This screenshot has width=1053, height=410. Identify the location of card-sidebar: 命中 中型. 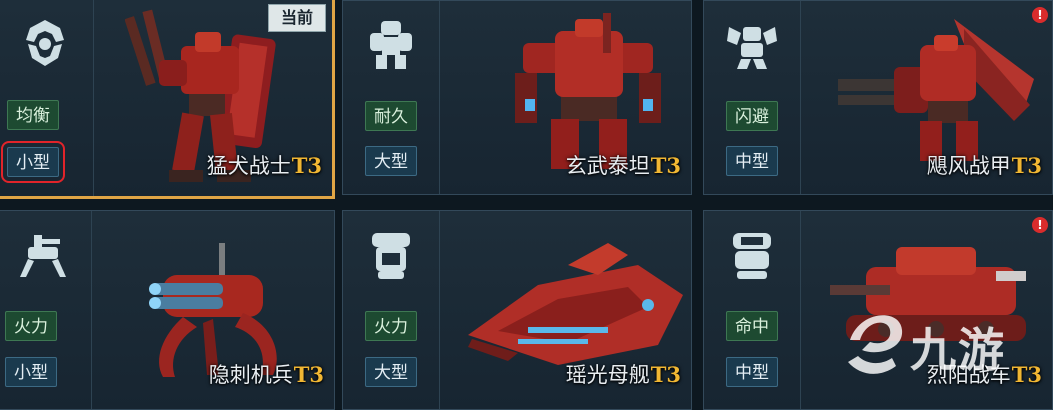
(752, 310).